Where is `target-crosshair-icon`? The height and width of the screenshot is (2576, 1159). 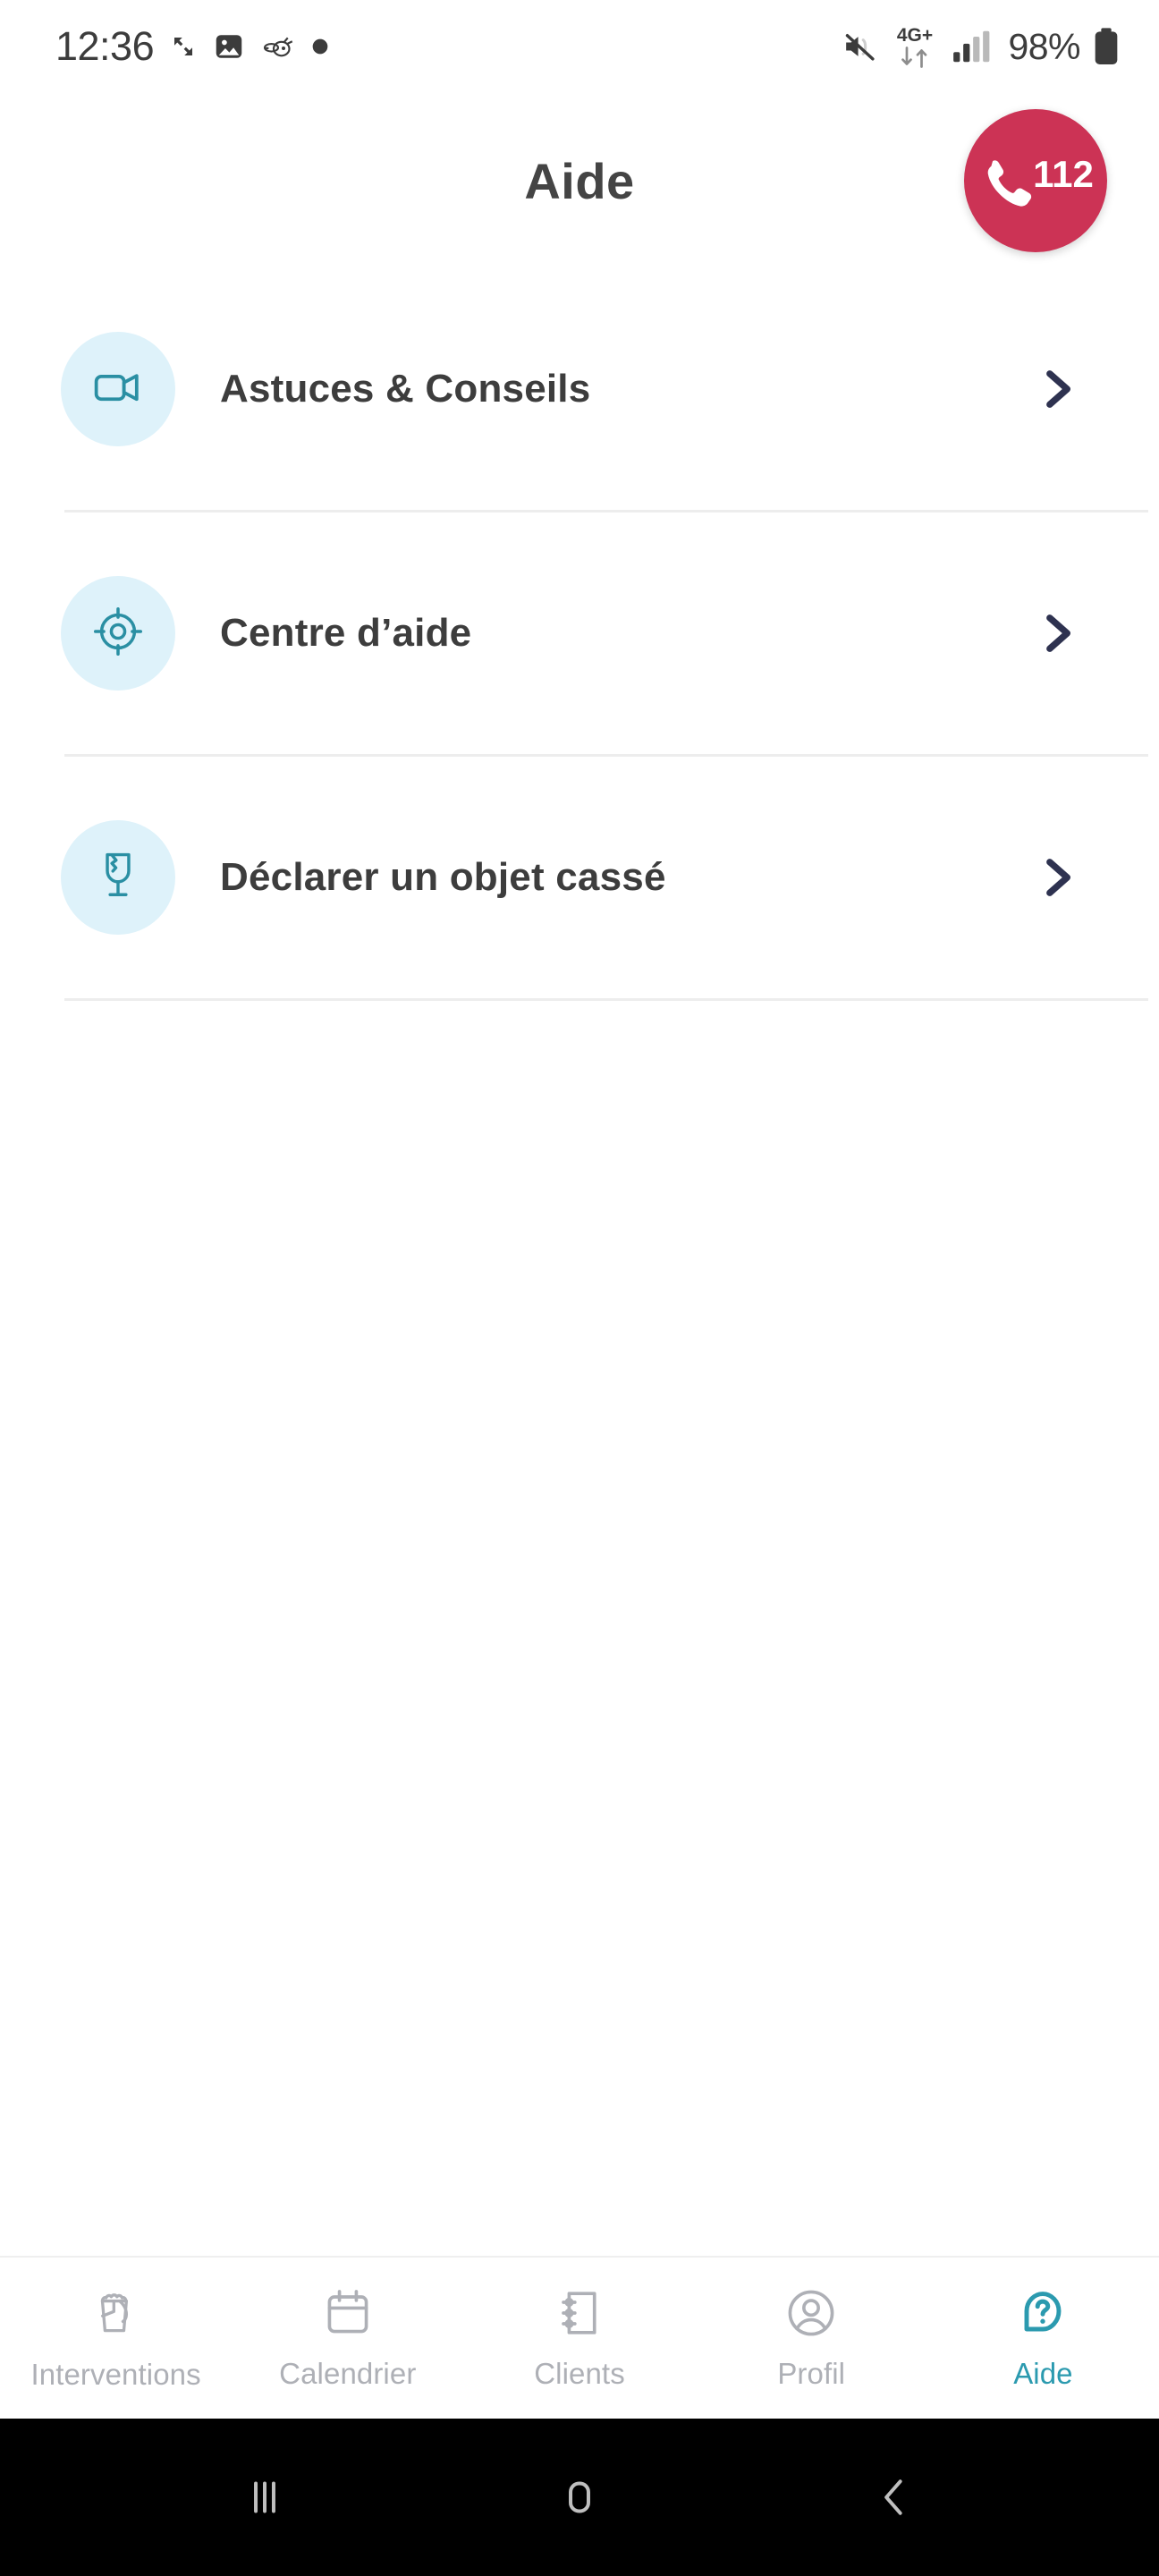 target-crosshair-icon is located at coordinates (118, 634).